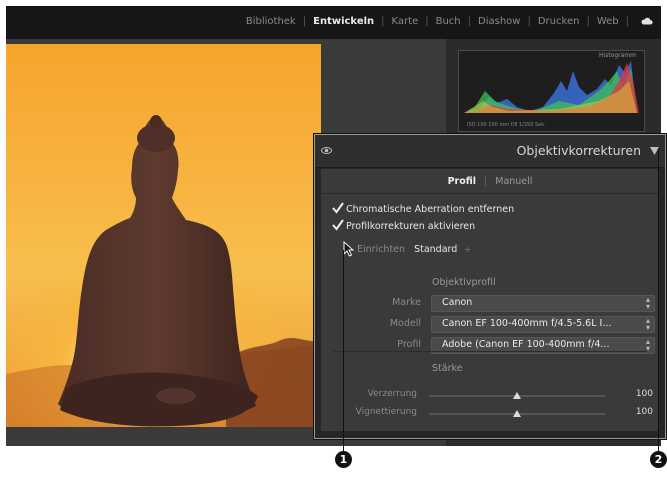 The width and height of the screenshot is (667, 477). Describe the element at coordinates (551, 87) in the screenshot. I see `histogram-graph` at that location.